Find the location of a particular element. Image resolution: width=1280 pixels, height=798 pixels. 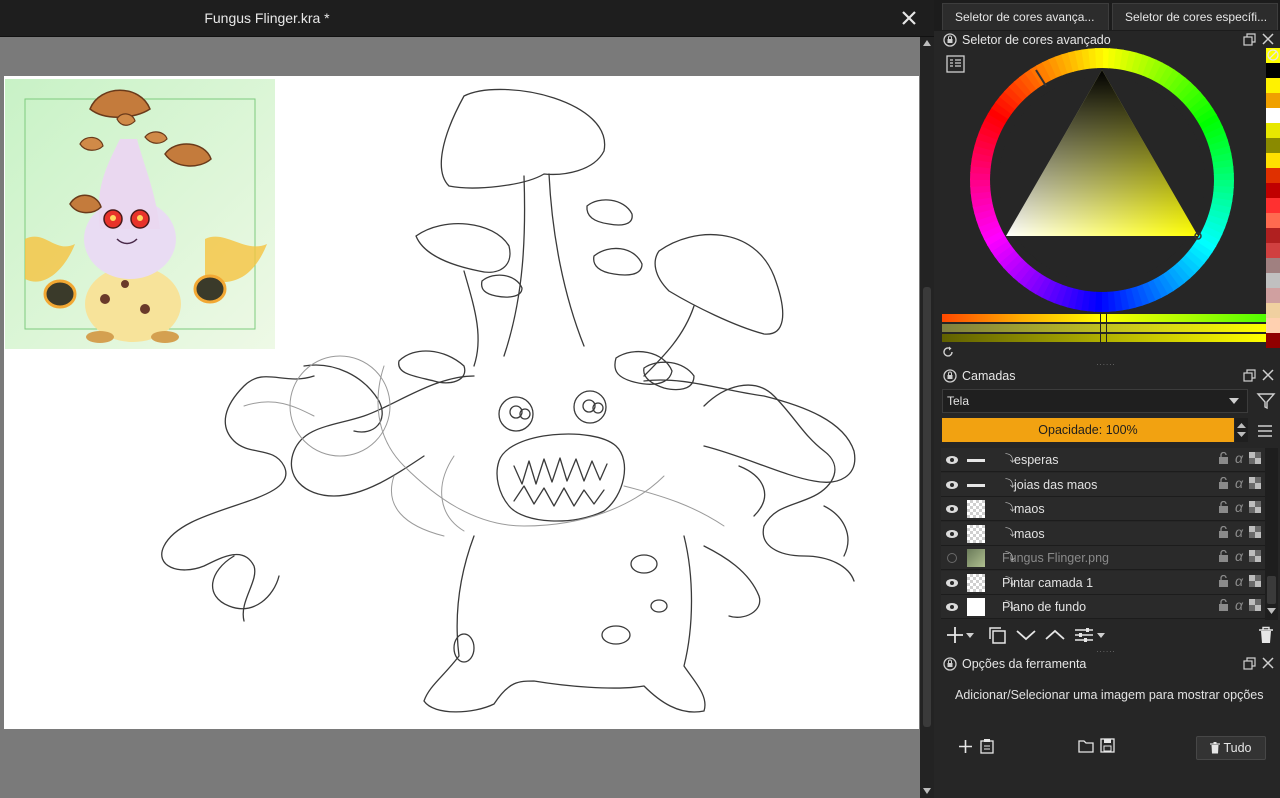

layer-row: ⤵ Plano de fundo α is located at coordinates (1103, 607).